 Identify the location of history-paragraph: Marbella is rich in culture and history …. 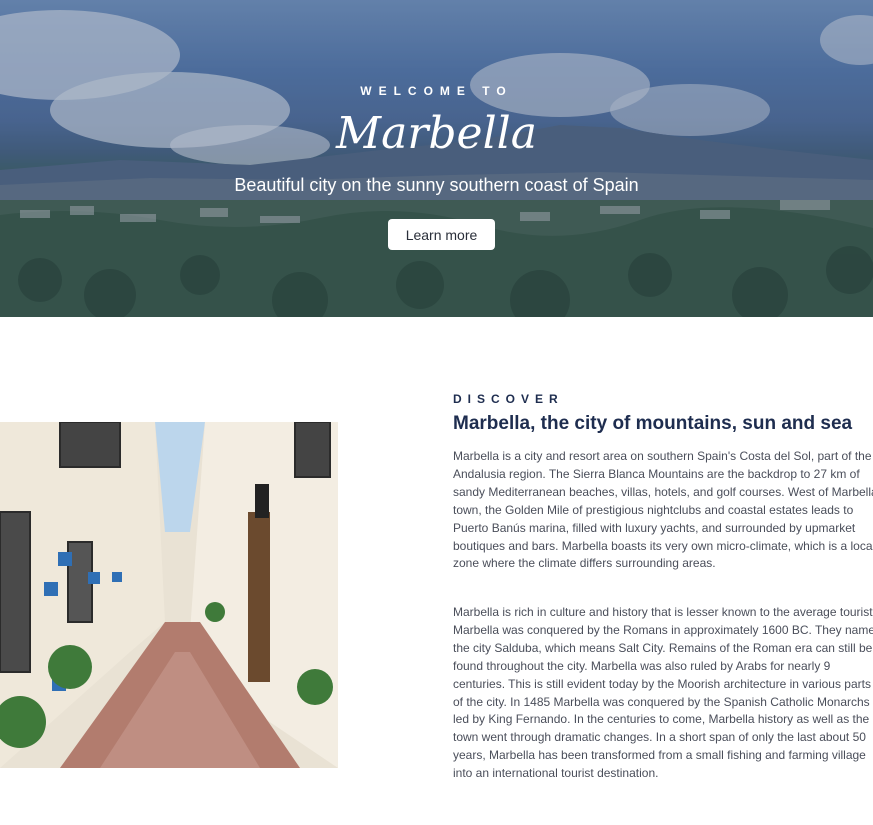
(663, 693).